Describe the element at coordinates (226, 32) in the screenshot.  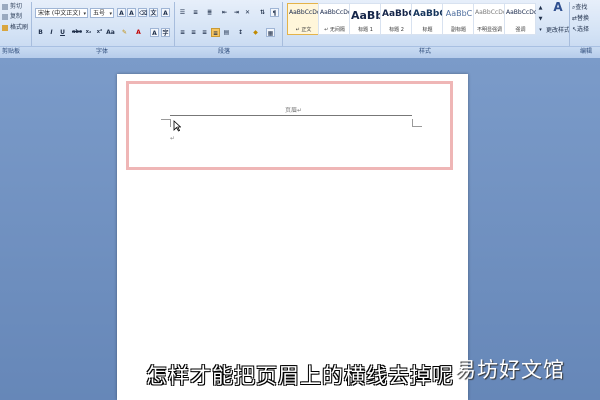
I see `distributed-button: ▤` at that location.